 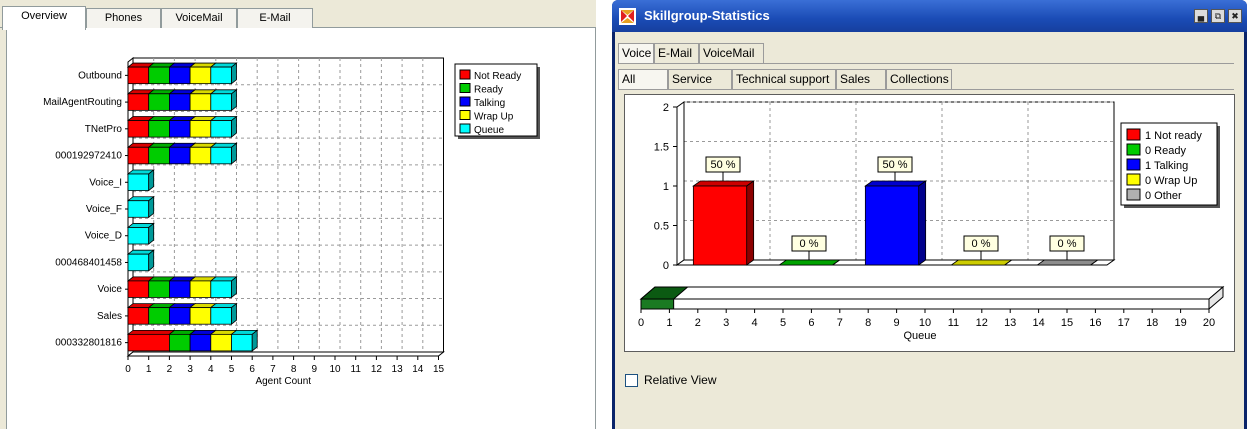 I want to click on queue-tick-label: 7, so click(x=840, y=323).